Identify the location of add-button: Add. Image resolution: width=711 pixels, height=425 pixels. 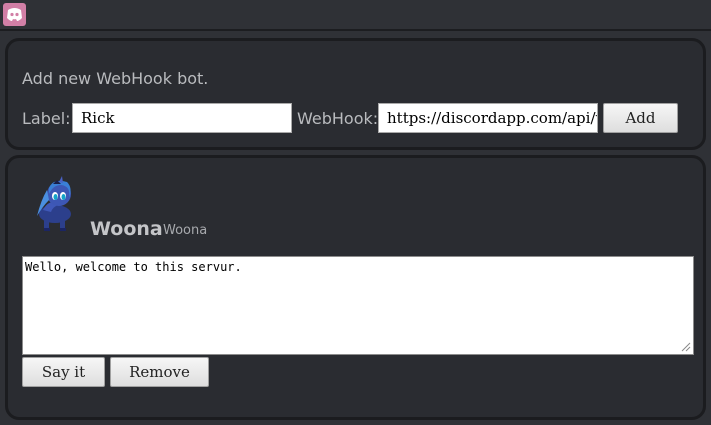
(640, 118).